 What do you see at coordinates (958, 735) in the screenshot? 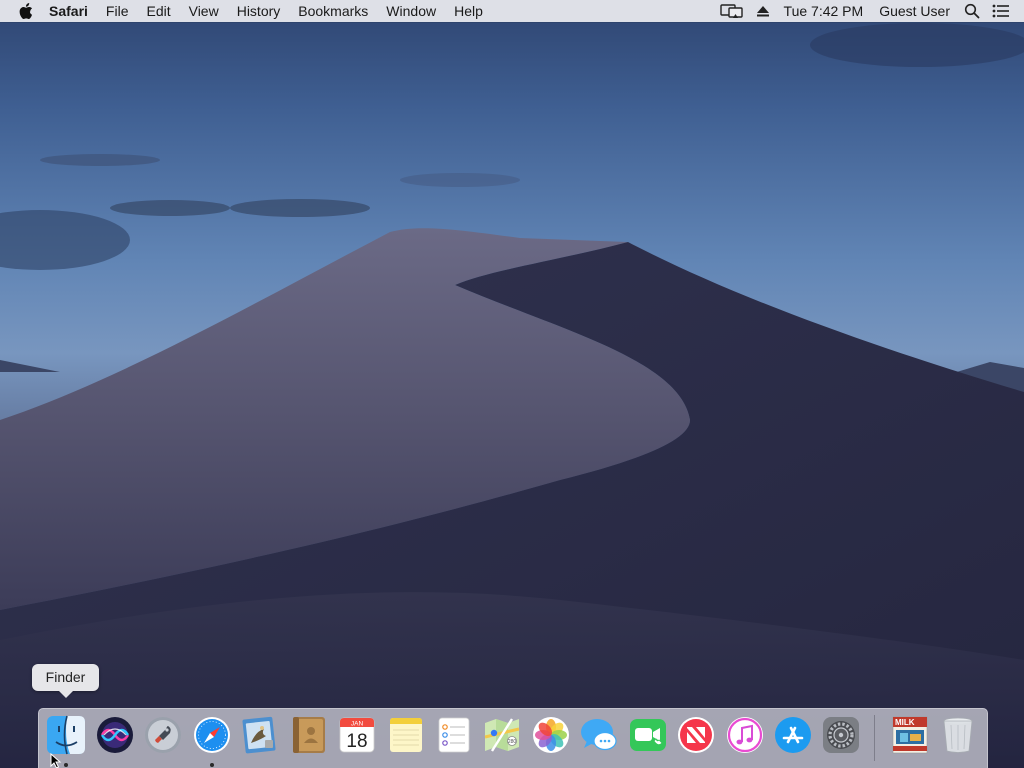
I see `trash-icon` at bounding box center [958, 735].